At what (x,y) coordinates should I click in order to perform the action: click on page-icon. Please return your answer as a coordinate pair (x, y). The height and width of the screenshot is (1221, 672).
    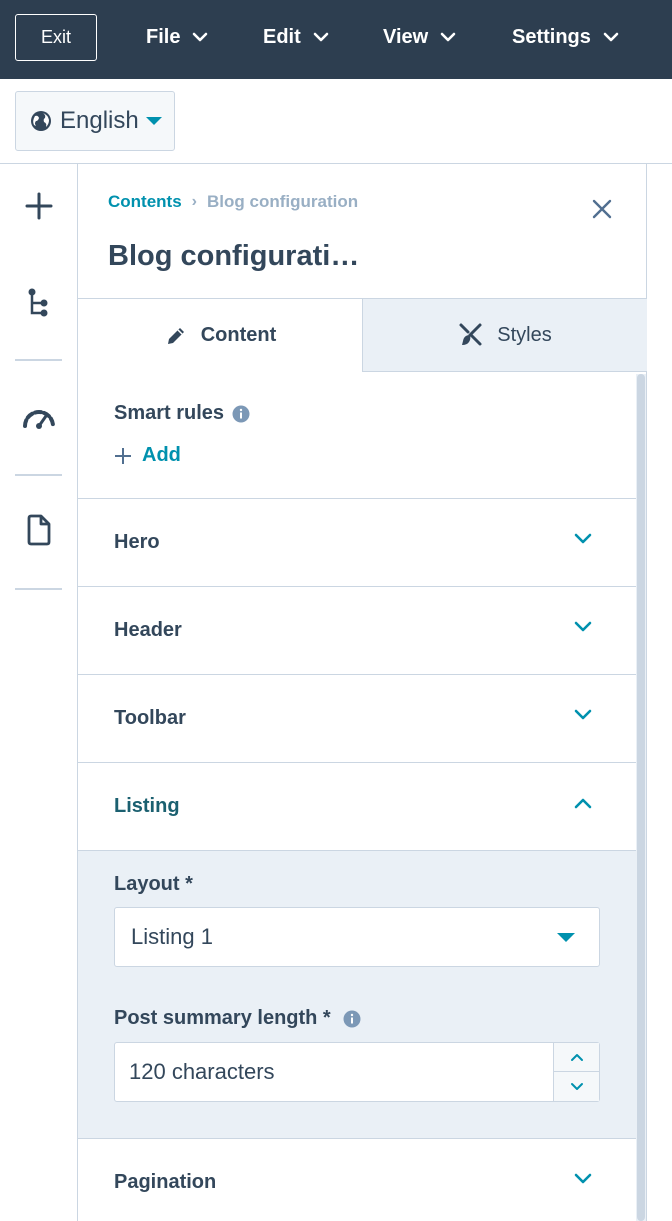
    Looking at the image, I should click on (39, 530).